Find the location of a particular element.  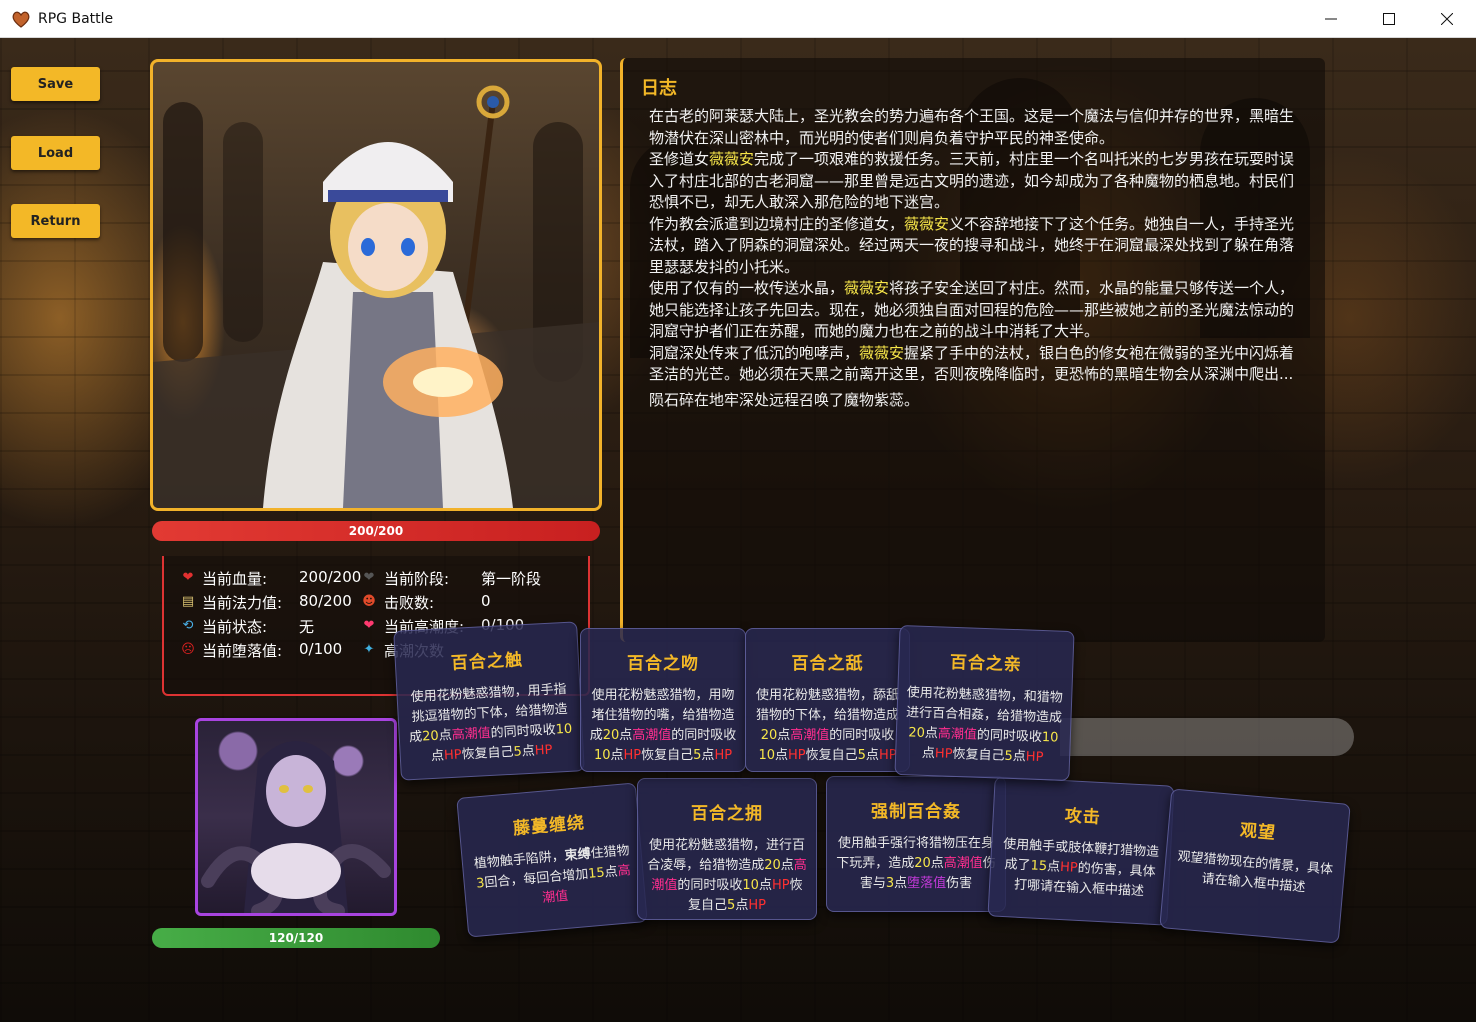

card-name: 强制百合姦 is located at coordinates (916, 812).